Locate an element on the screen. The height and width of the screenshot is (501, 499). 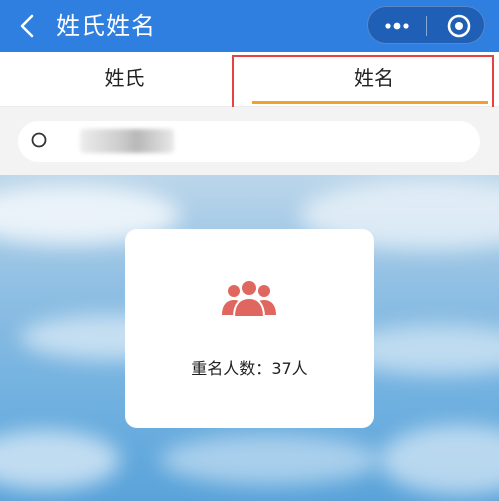
count-value: 37 is located at coordinates (281, 368).